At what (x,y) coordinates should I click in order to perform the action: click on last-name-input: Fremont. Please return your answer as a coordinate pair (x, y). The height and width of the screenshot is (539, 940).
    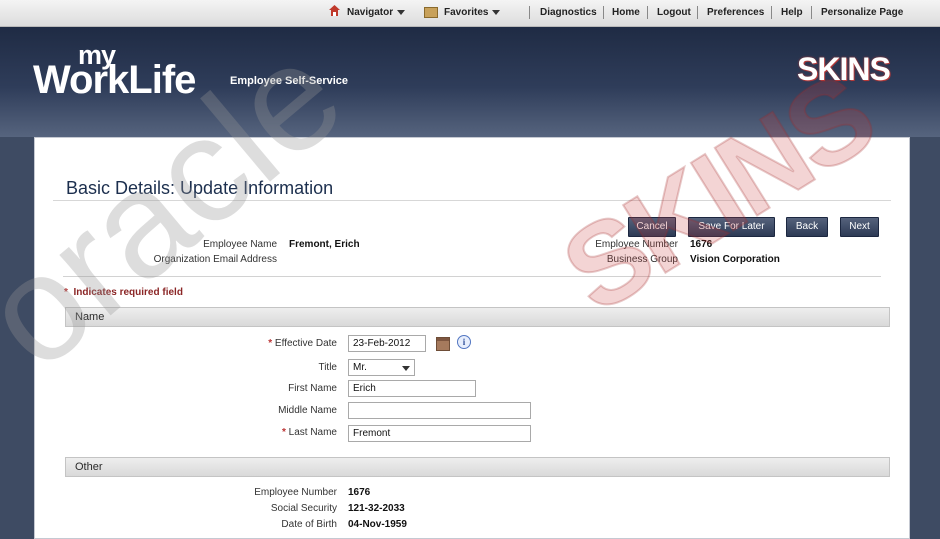
    Looking at the image, I should click on (439, 433).